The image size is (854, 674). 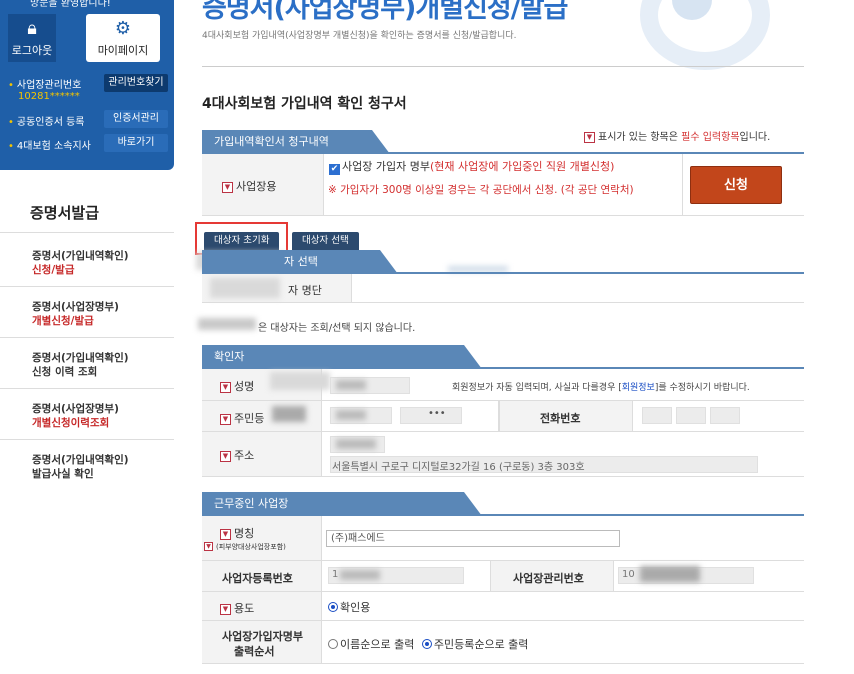 I want to click on rrn-label-text: 주민등, so click(x=249, y=418).